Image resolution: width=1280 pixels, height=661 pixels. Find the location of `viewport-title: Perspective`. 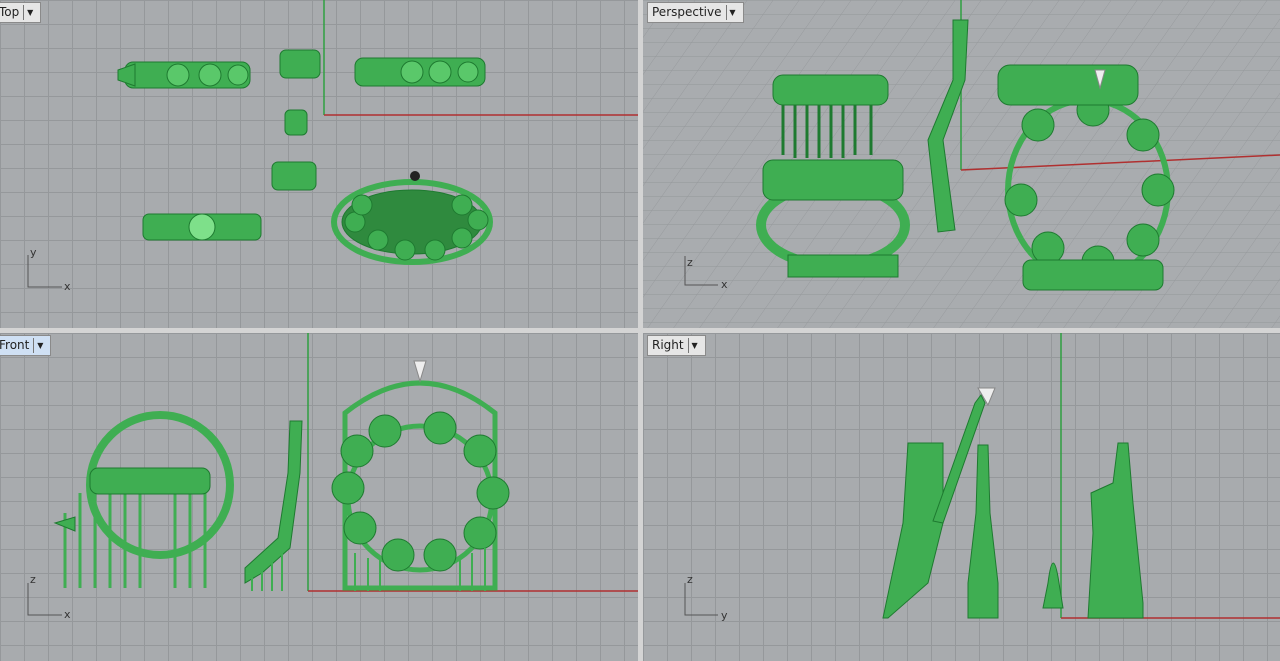

viewport-title: Perspective is located at coordinates (687, 12).